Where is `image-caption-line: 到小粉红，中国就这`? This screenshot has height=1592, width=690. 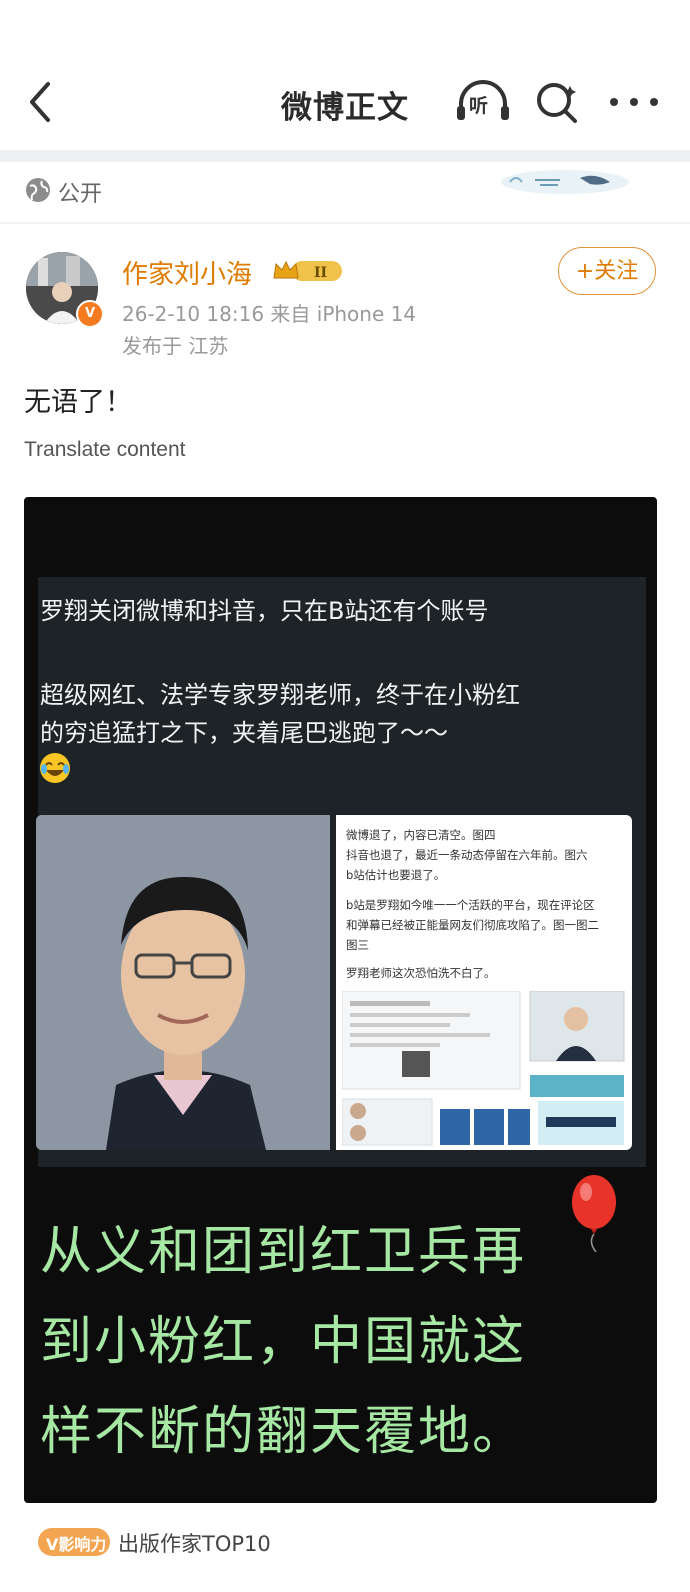
image-caption-line: 到小粉红，中国就这 is located at coordinates (283, 1342).